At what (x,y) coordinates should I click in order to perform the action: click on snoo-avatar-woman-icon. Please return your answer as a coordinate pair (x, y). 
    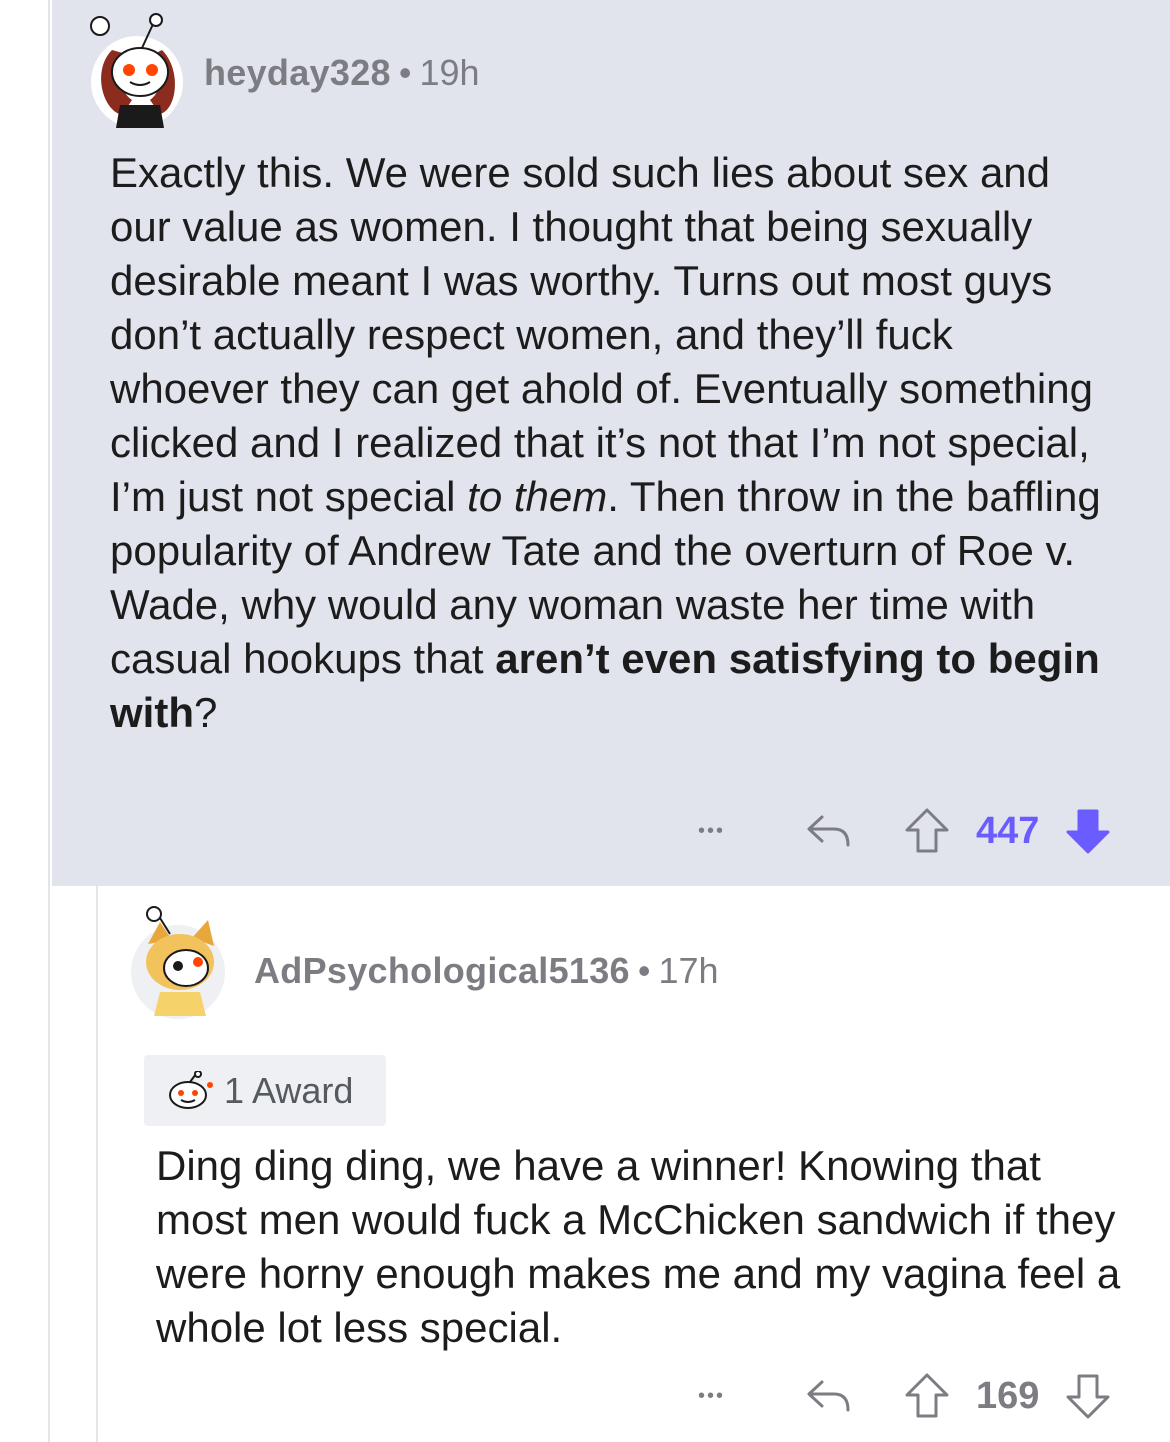
    Looking at the image, I should click on (147, 70).